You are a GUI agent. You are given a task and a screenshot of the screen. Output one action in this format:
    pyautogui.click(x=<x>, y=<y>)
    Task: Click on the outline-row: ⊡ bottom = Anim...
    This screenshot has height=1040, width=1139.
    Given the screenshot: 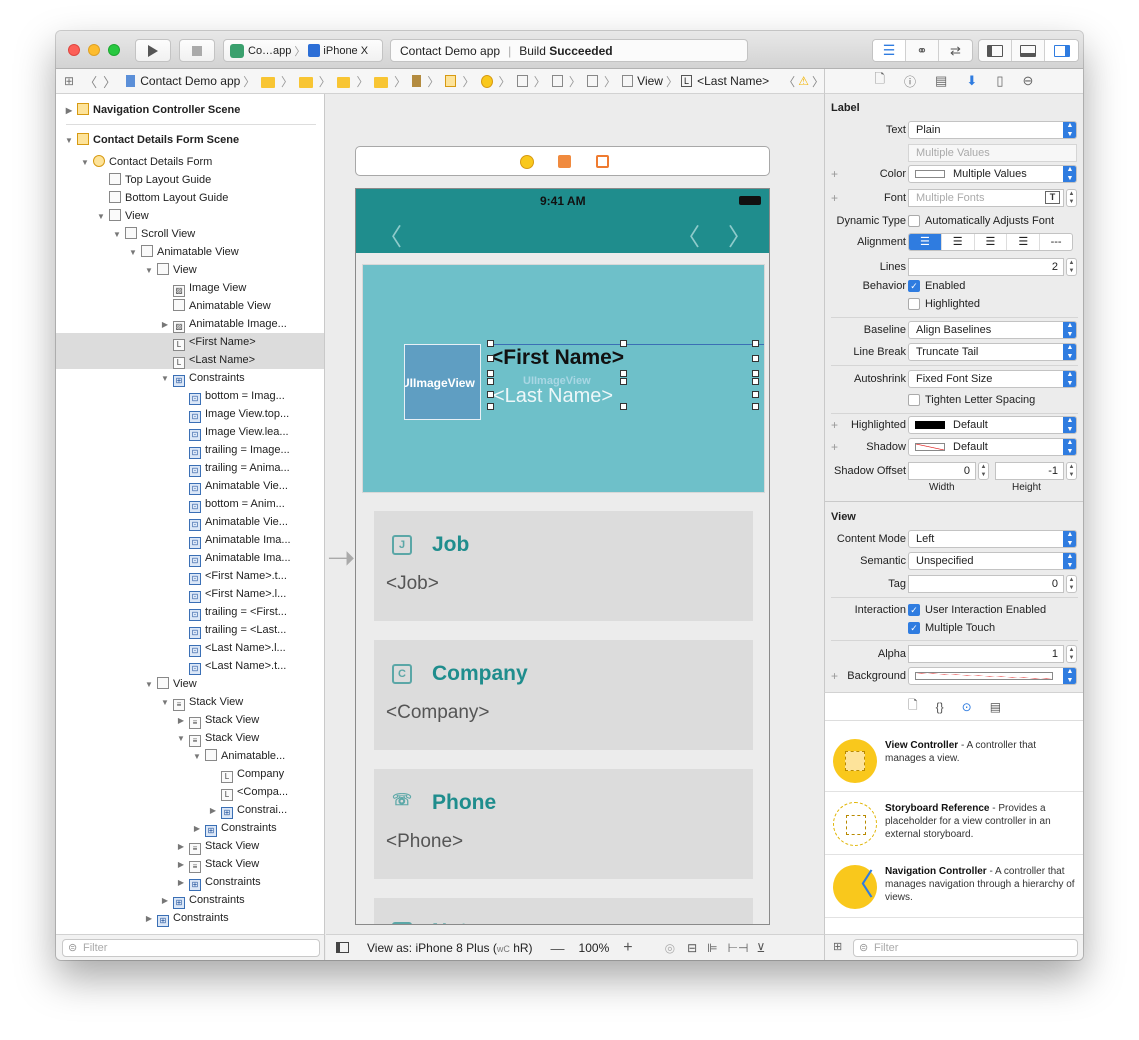 What is the action you would take?
    pyautogui.click(x=190, y=504)
    